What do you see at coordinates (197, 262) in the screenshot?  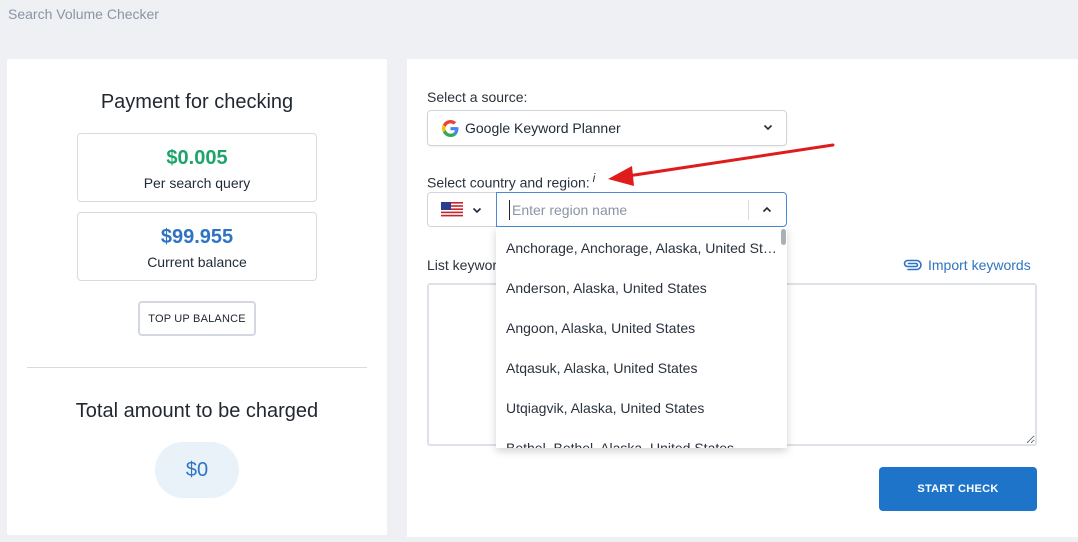 I see `balance-caption: Current balance` at bounding box center [197, 262].